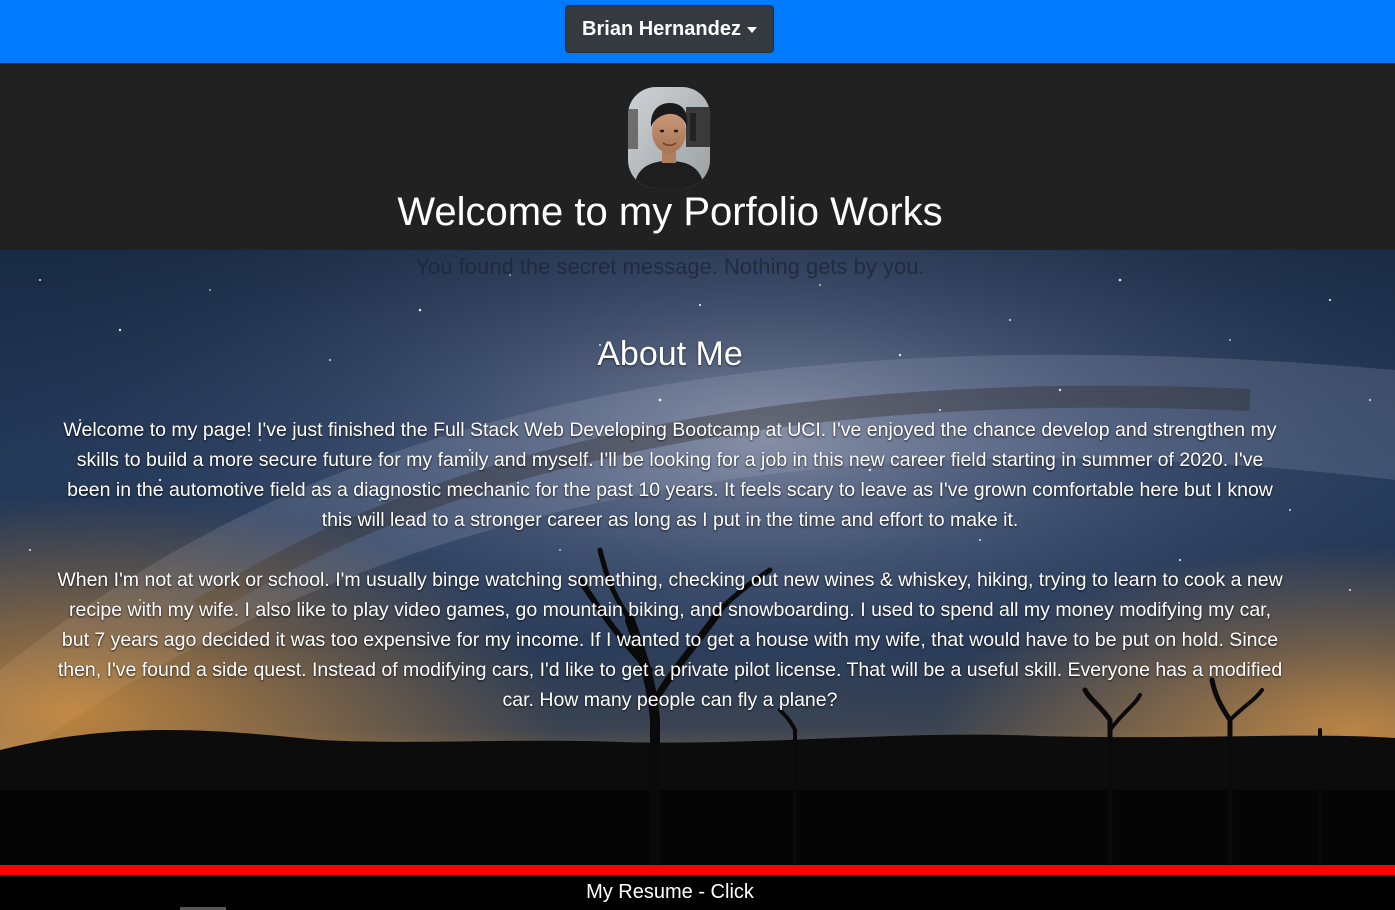 Image resolution: width=1395 pixels, height=910 pixels. Describe the element at coordinates (670, 892) in the screenshot. I see `resume-link: My Resume - Click` at that location.